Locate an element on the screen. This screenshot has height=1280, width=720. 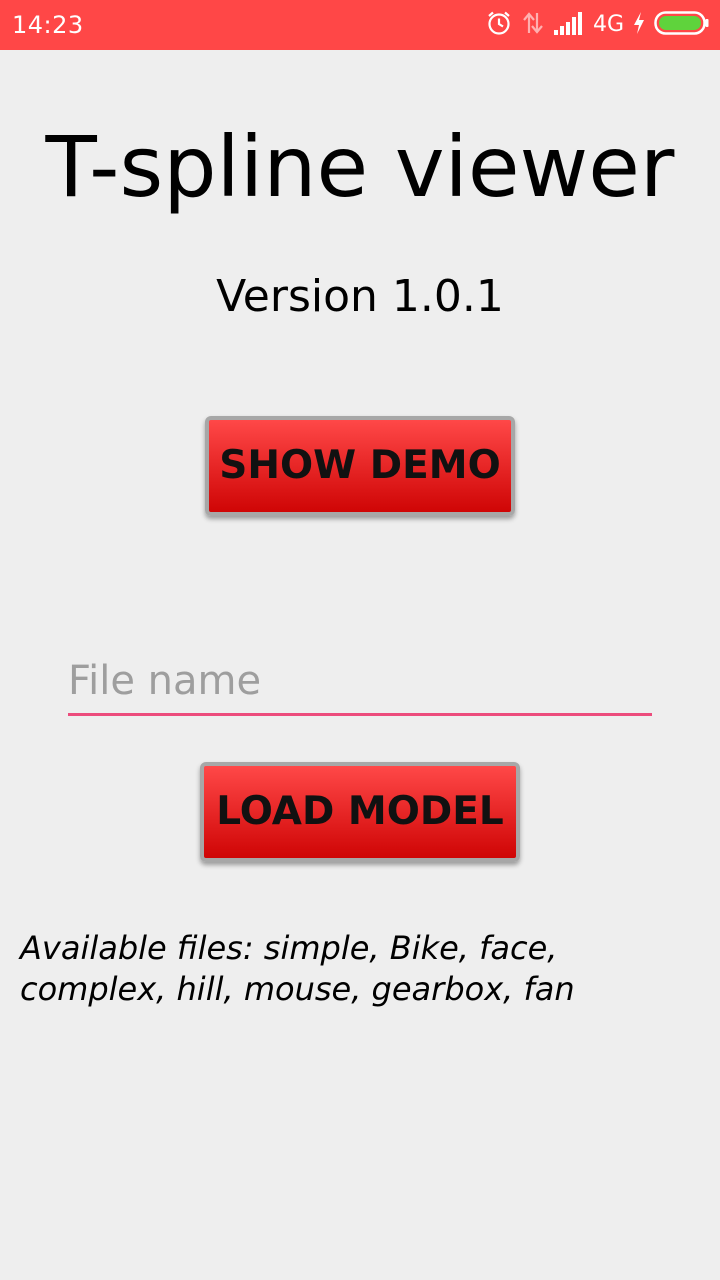
status-time: 14:23 is located at coordinates (48, 25).